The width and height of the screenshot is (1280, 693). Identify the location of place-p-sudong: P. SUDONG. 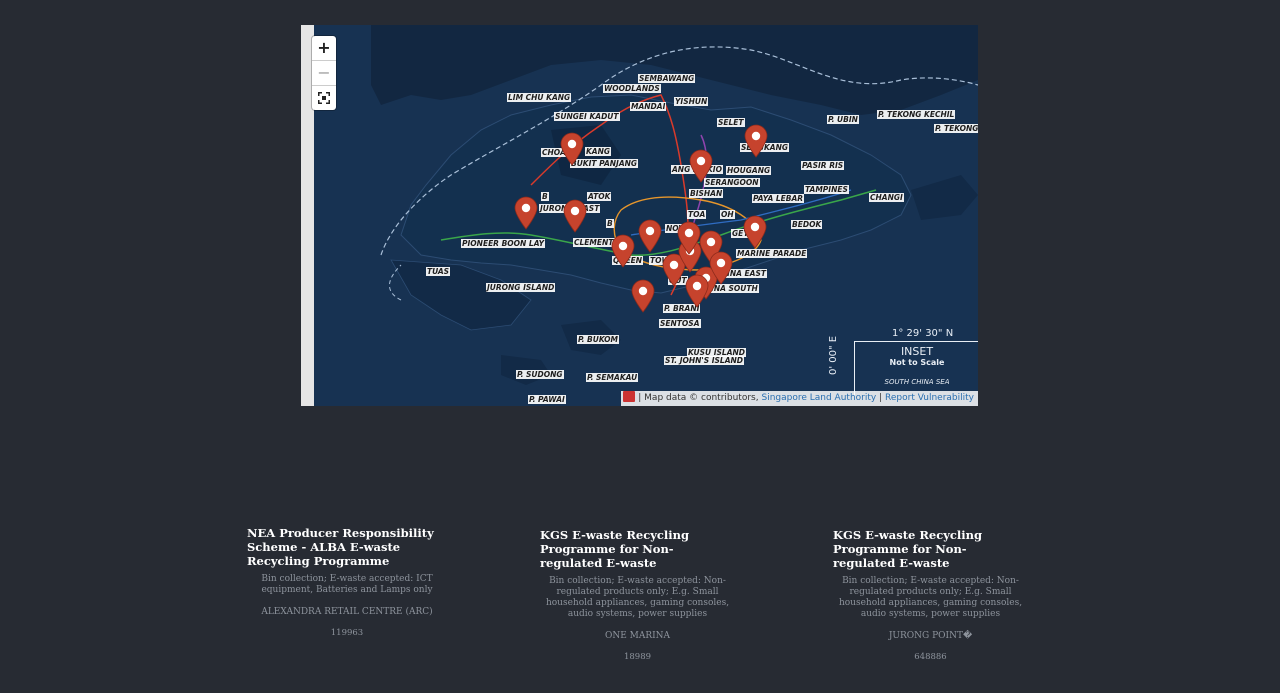
(540, 374).